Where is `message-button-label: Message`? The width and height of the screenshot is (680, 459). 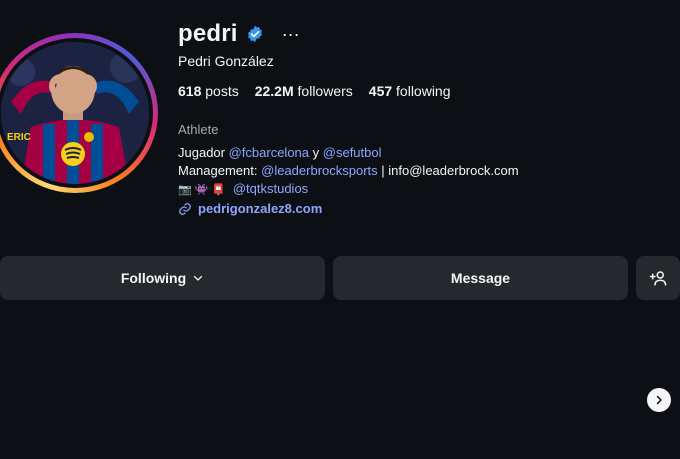
message-button-label: Message is located at coordinates (480, 278).